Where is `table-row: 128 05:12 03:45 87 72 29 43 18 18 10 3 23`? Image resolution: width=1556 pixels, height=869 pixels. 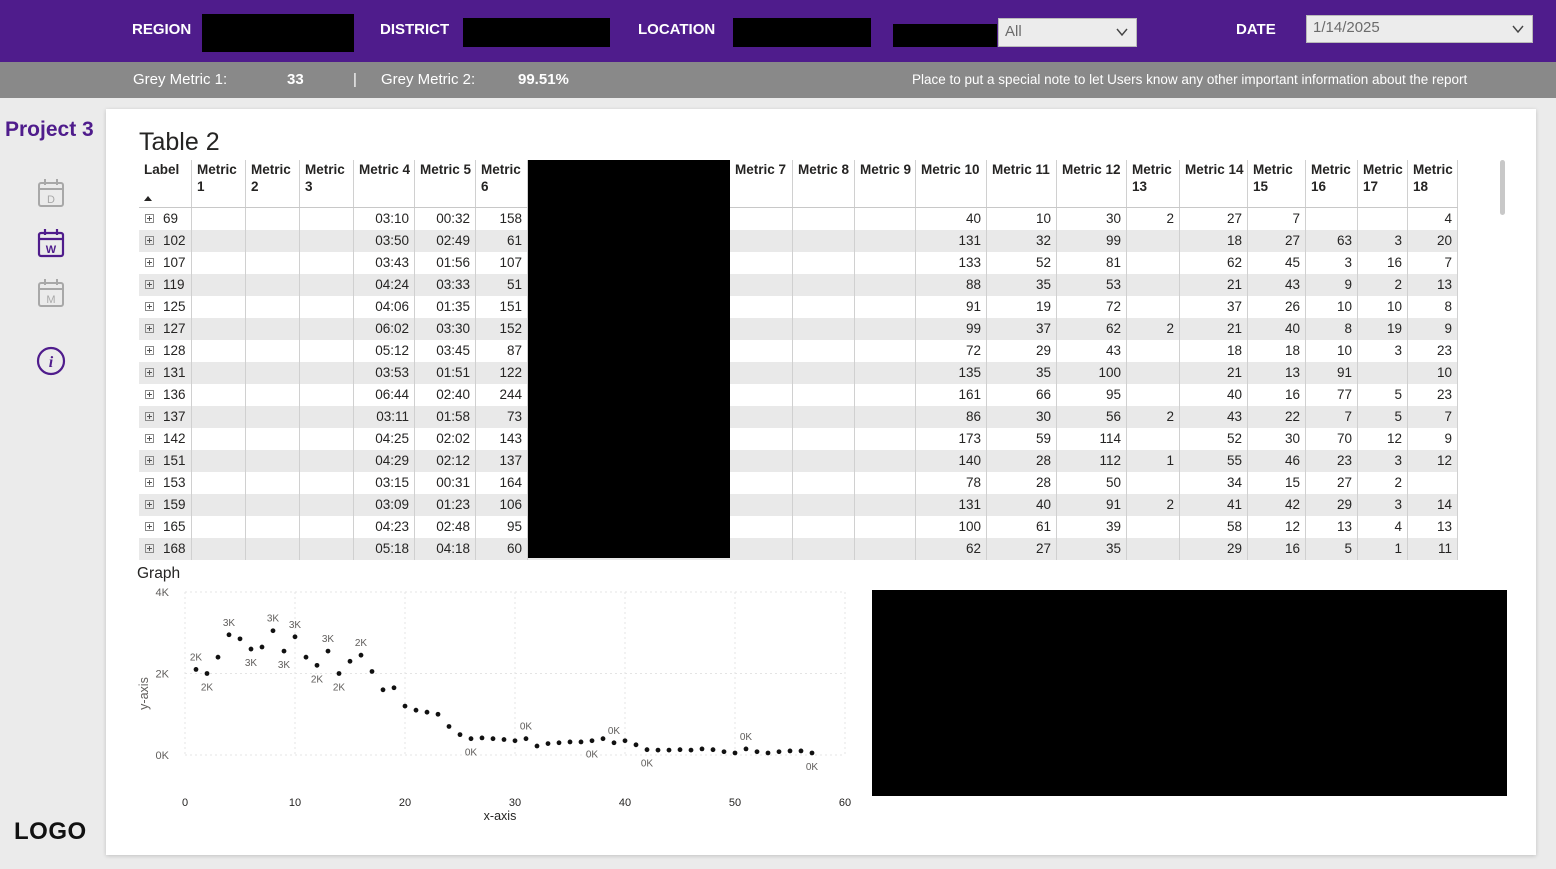
table-row: 128 05:12 03:45 87 72 29 43 18 18 10 3 23 is located at coordinates (798, 351).